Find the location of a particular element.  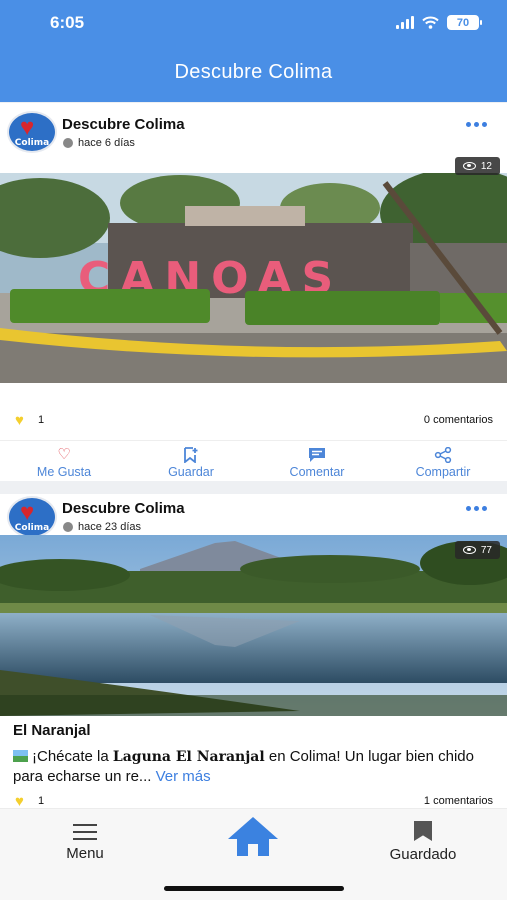

save-button: Guardar is located at coordinates (191, 463).